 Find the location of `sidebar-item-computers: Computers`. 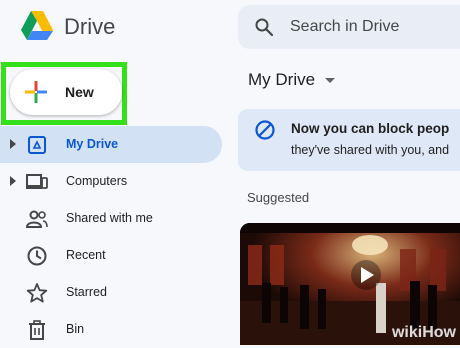

sidebar-item-computers: Computers is located at coordinates (115, 181).